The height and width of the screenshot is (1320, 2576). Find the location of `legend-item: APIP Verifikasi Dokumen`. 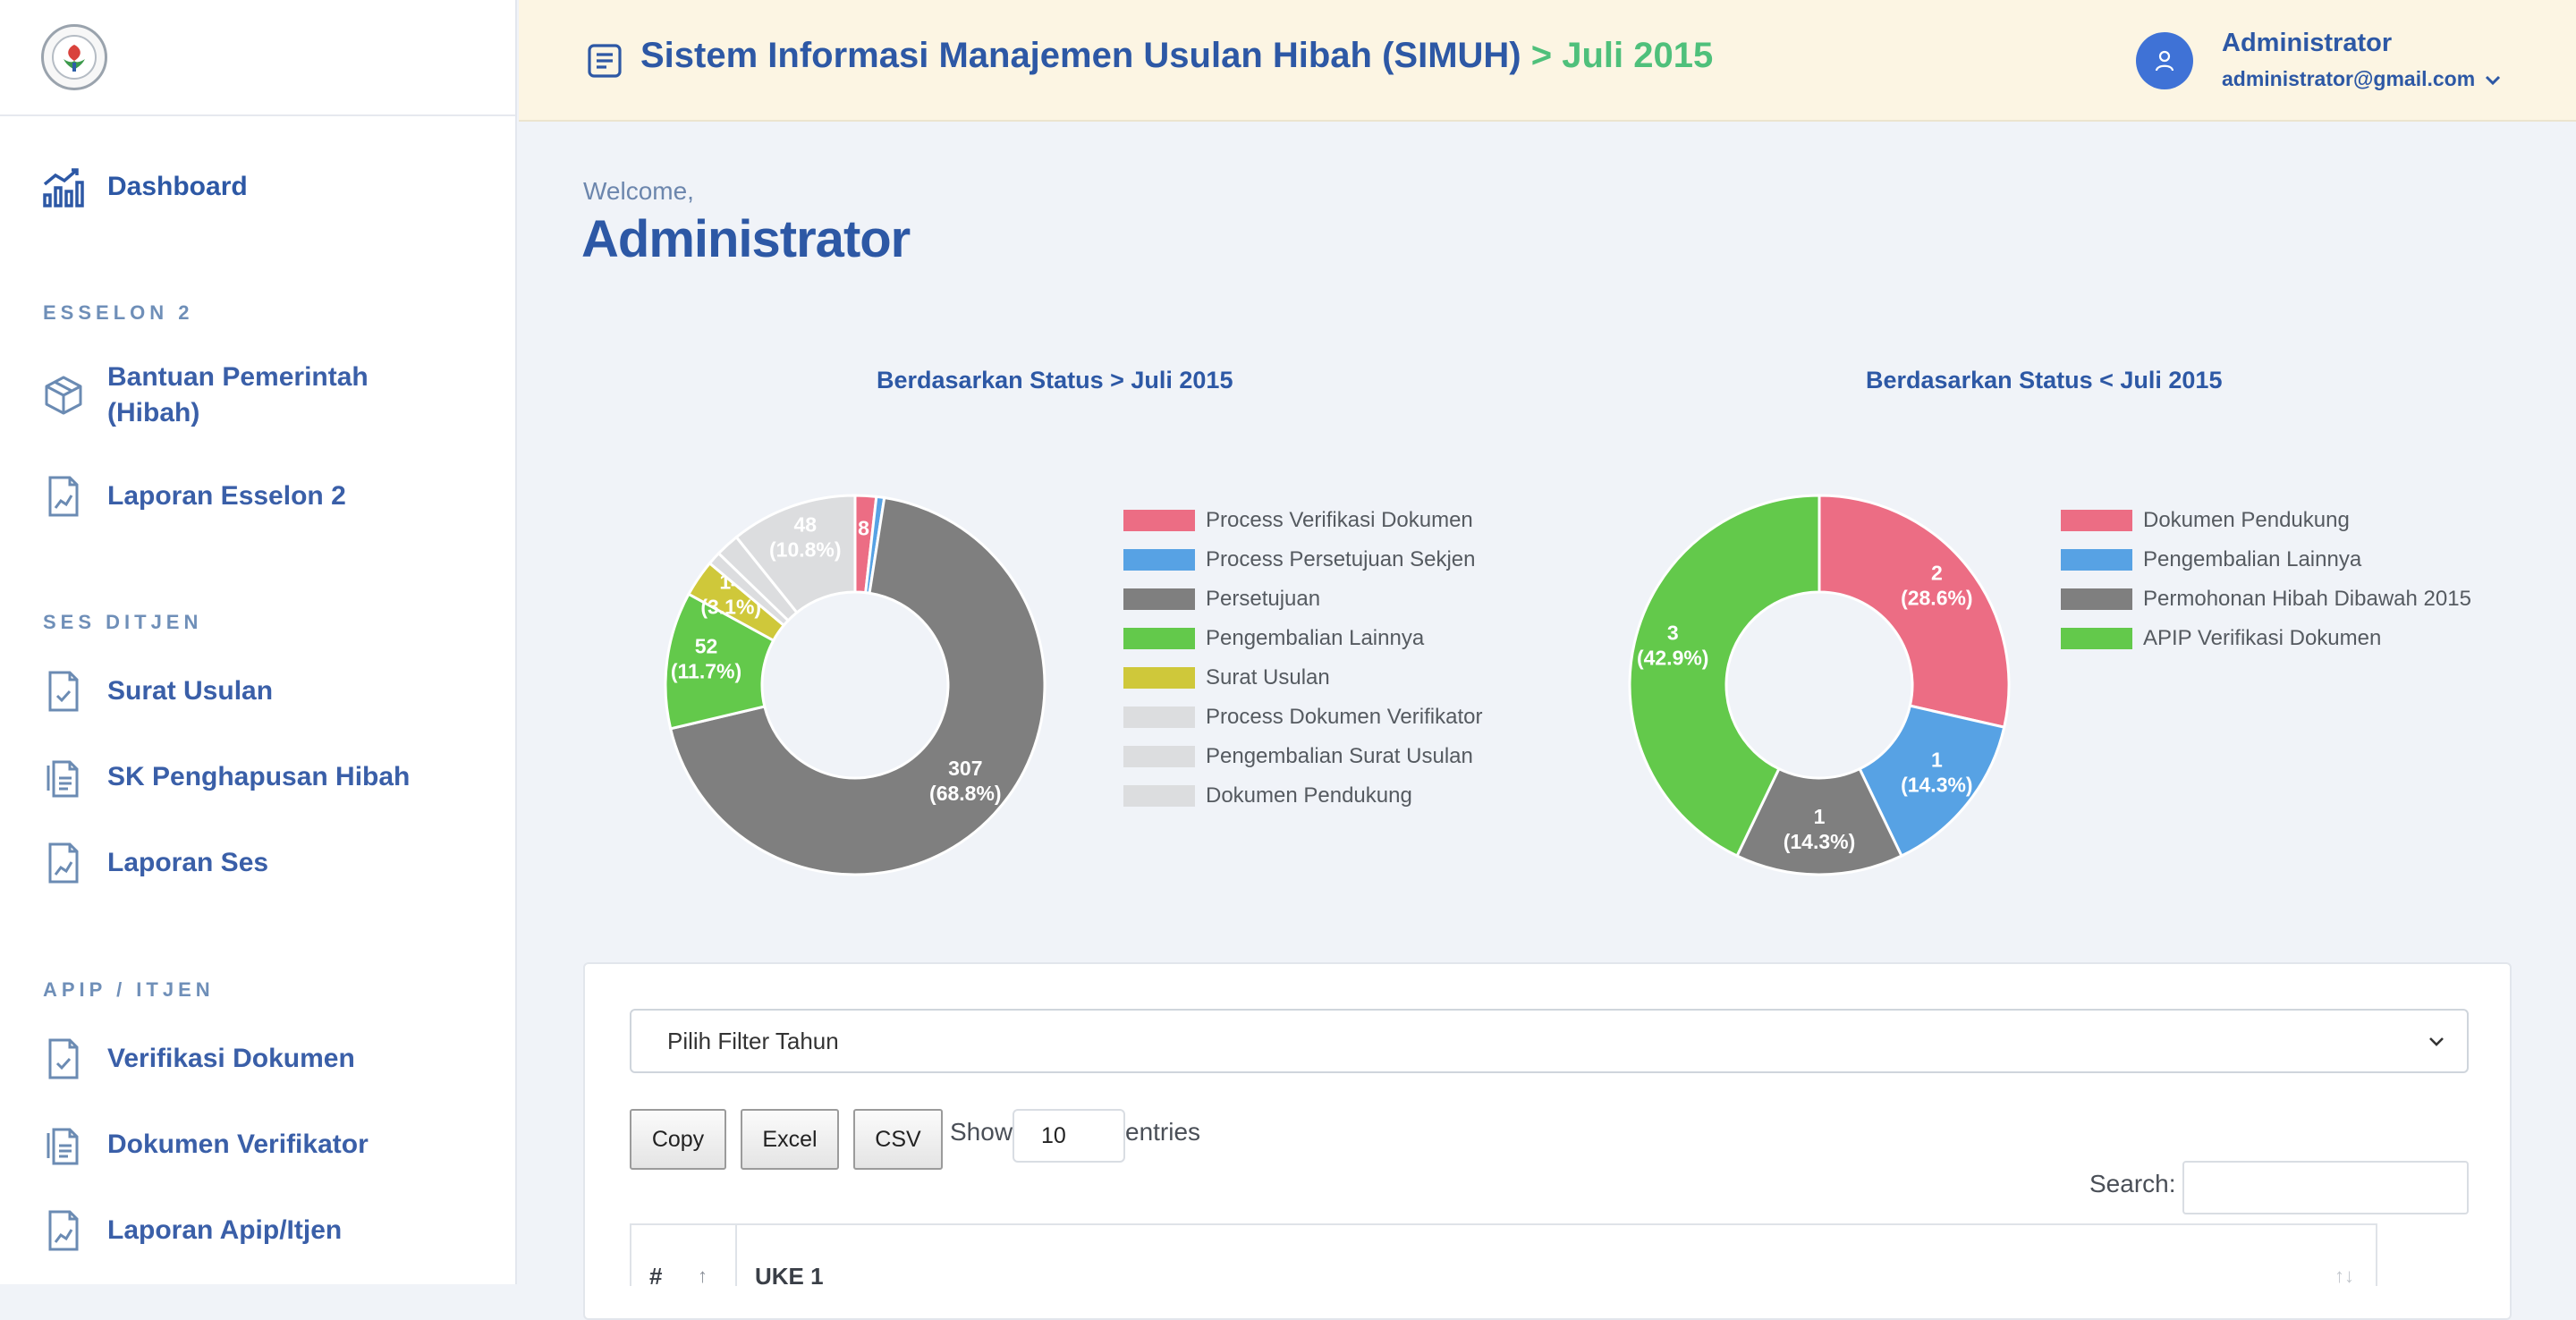

legend-item: APIP Verifikasi Dokumen is located at coordinates (2266, 638).